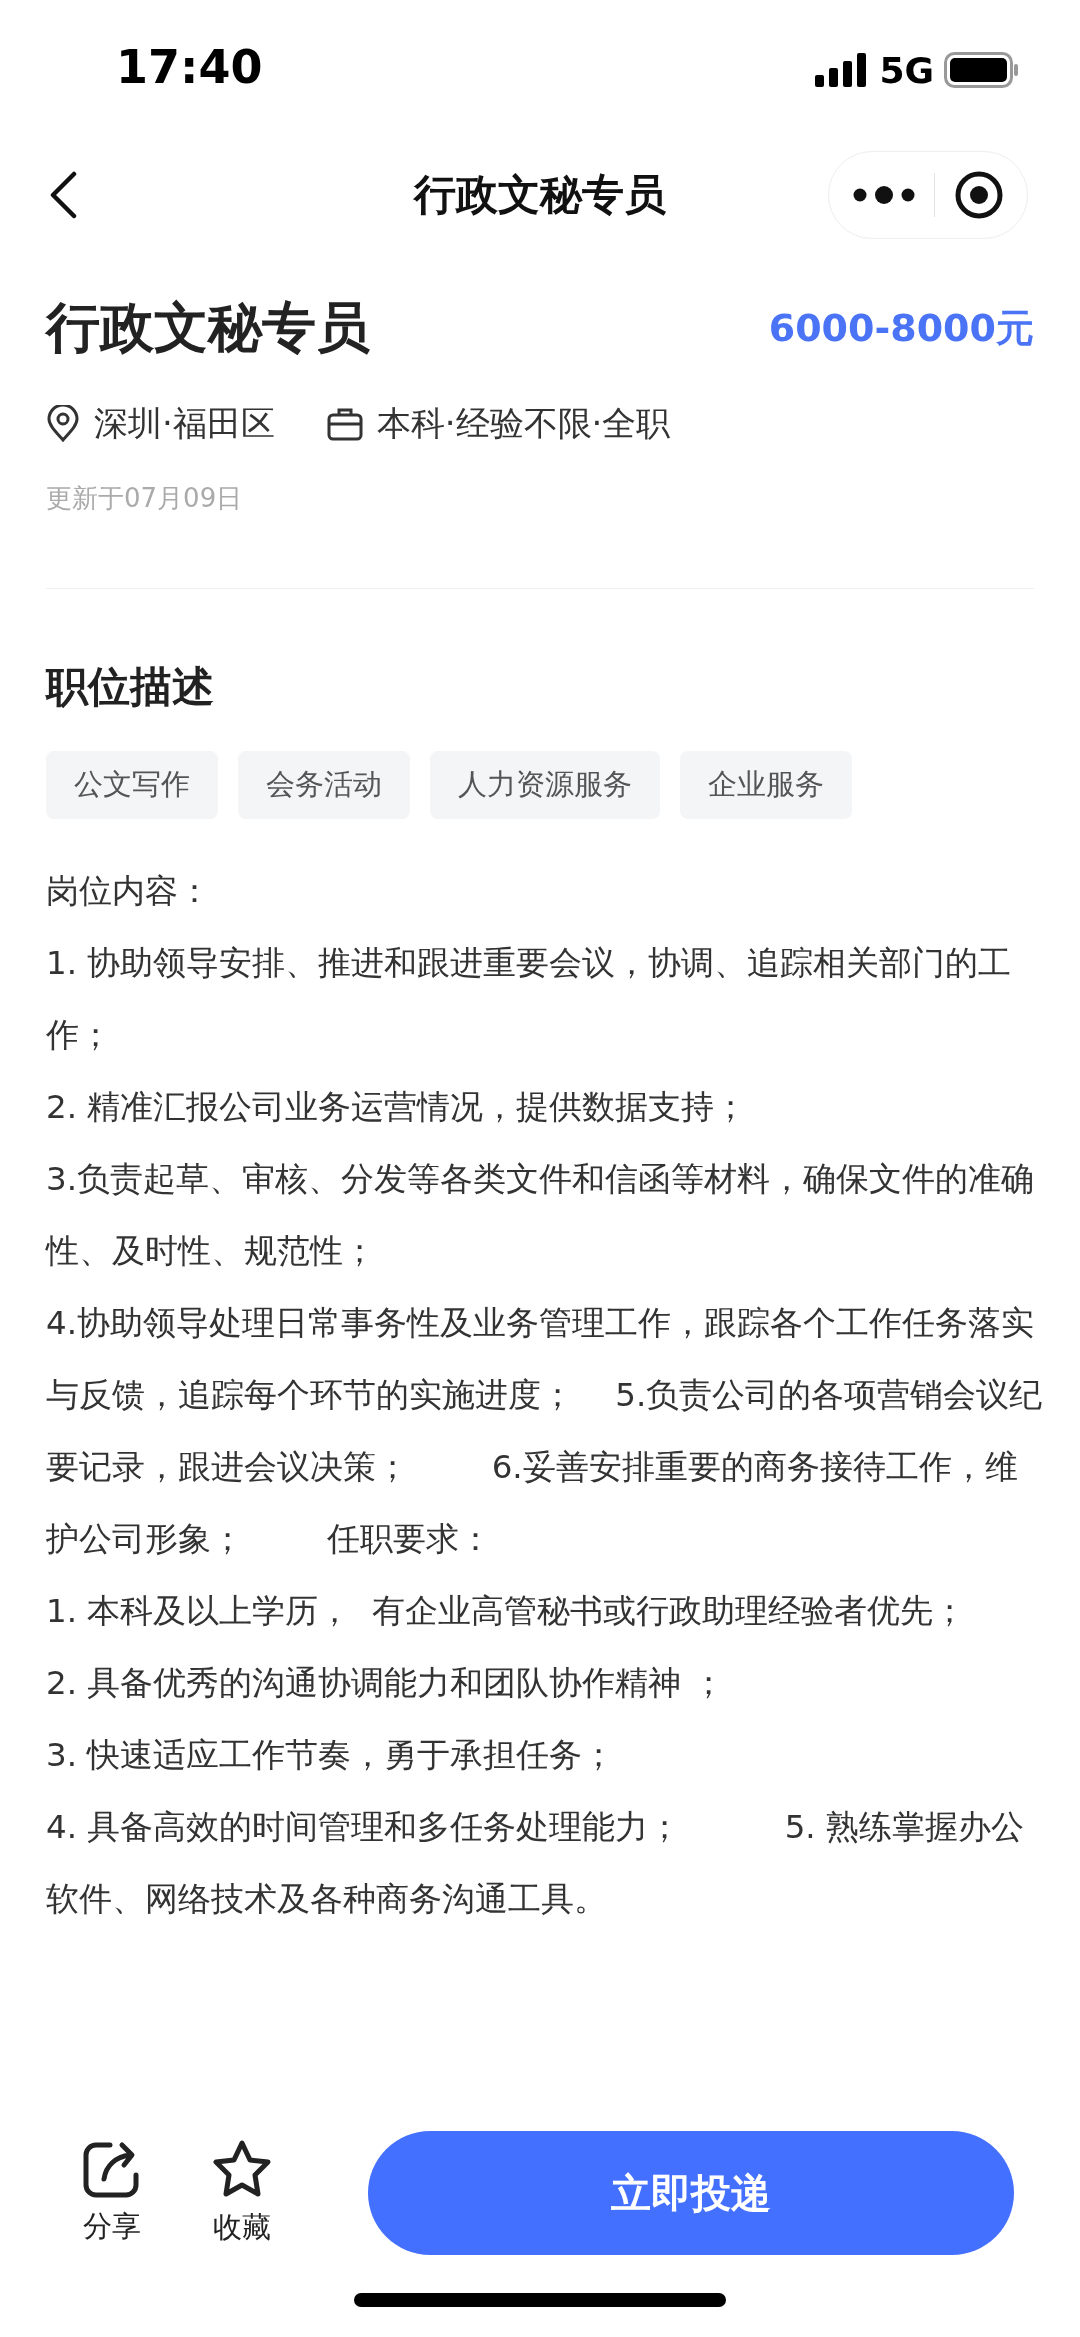  What do you see at coordinates (189, 67) in the screenshot?
I see `status-time: 17:40` at bounding box center [189, 67].